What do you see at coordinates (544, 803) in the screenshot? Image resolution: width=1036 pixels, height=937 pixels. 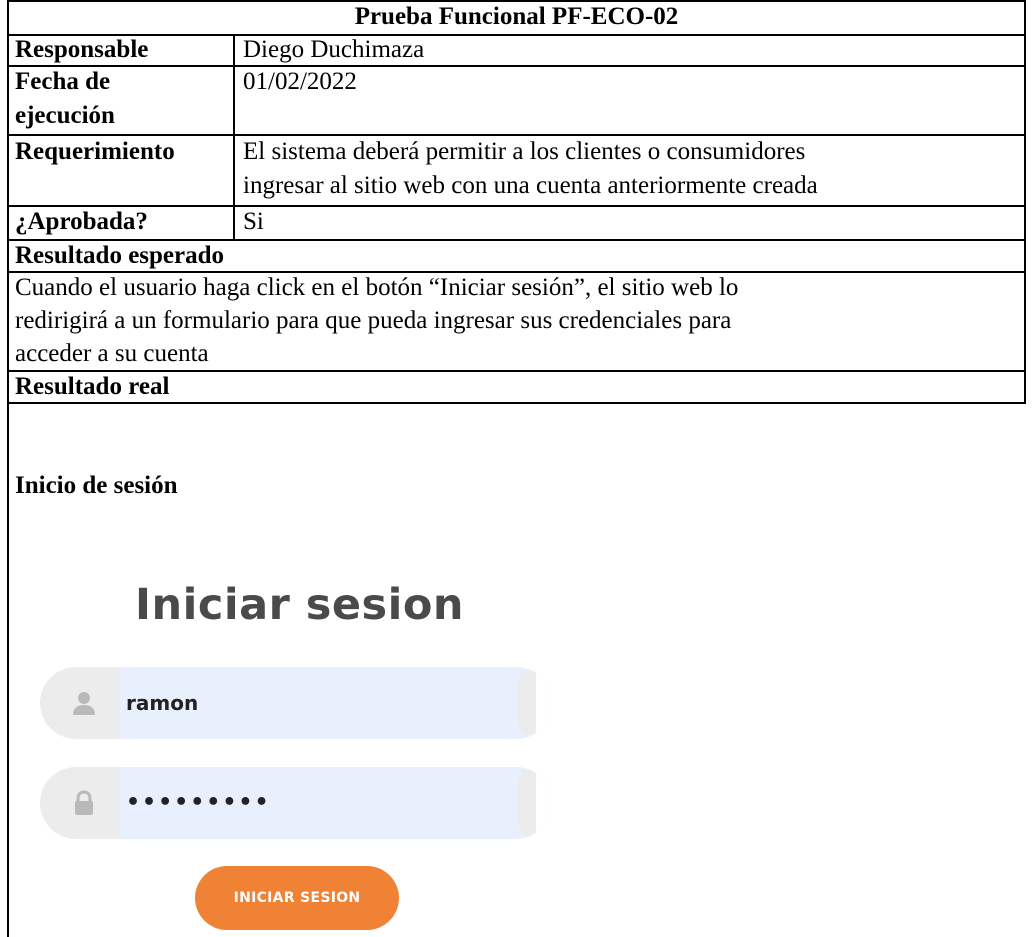 I see `password-field-tail` at bounding box center [544, 803].